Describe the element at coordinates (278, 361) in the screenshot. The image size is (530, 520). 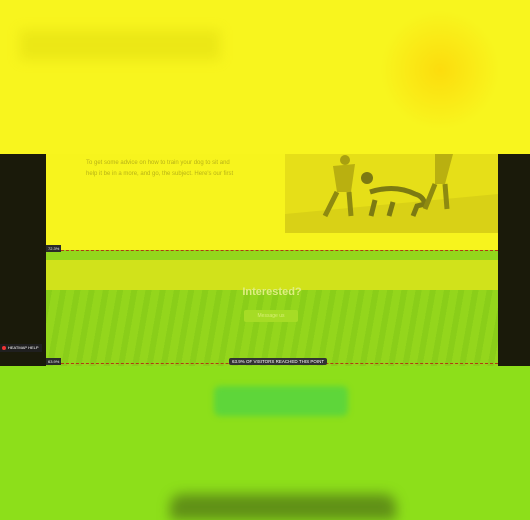
I see `visitors-reached-label: 63.9% OF VISITORS REACHED THIS POINT` at that location.